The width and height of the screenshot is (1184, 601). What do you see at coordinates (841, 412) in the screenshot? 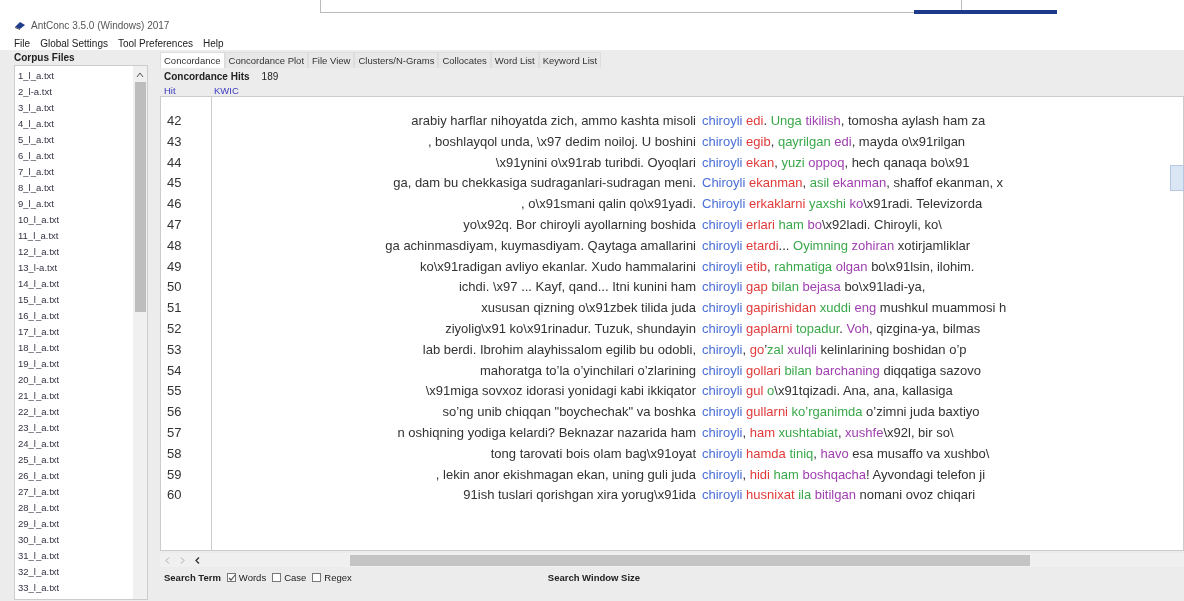
I see `kwic-text: chiroyli gullarni ko’rganimda o’zimni juda baxtiyo` at bounding box center [841, 412].